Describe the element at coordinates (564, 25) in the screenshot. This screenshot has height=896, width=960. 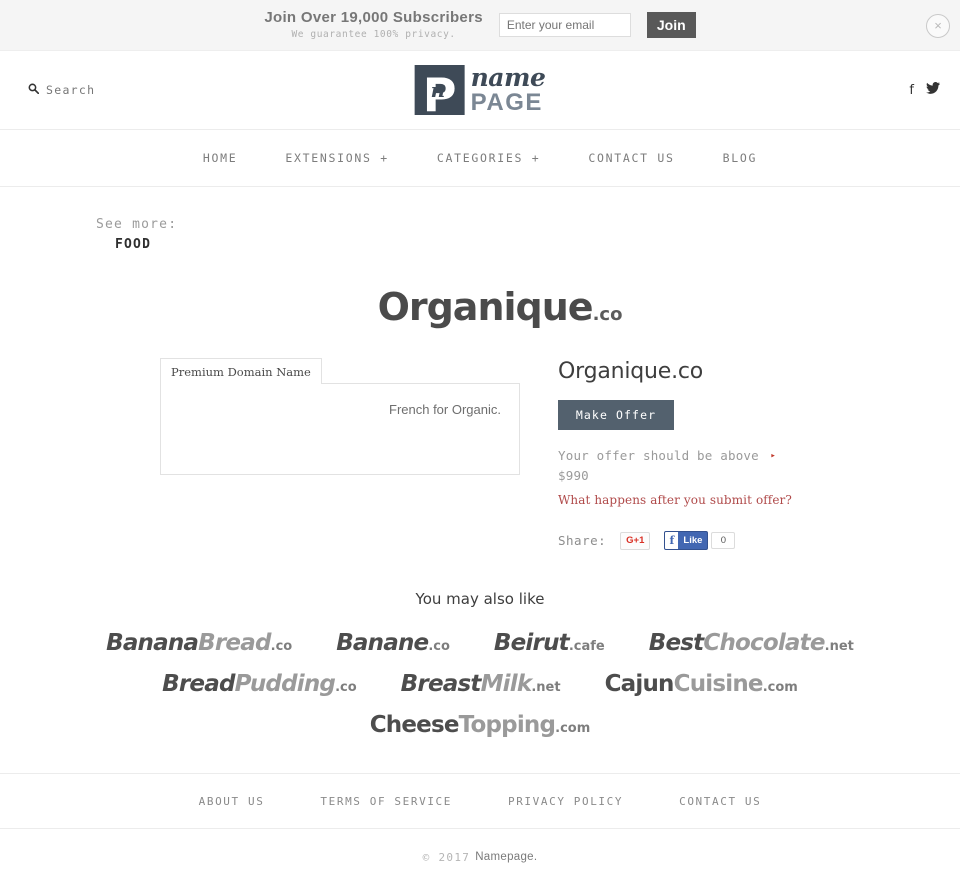
I see `email-field` at that location.